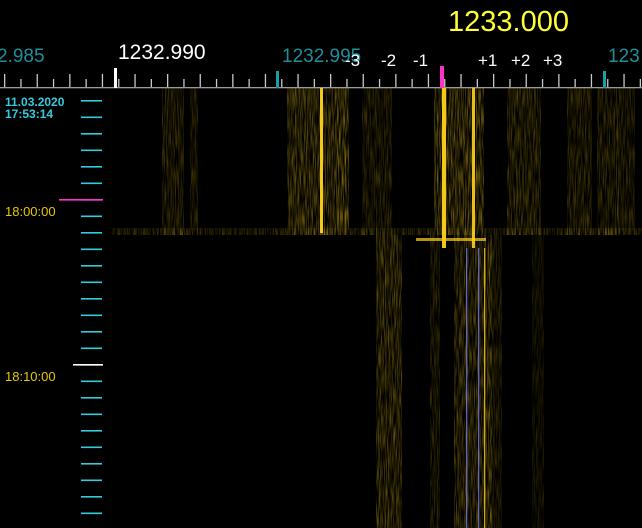 The image size is (642, 528). Describe the element at coordinates (321, 81) in the screenshot. I see `frequency-scale-ticks` at that location.